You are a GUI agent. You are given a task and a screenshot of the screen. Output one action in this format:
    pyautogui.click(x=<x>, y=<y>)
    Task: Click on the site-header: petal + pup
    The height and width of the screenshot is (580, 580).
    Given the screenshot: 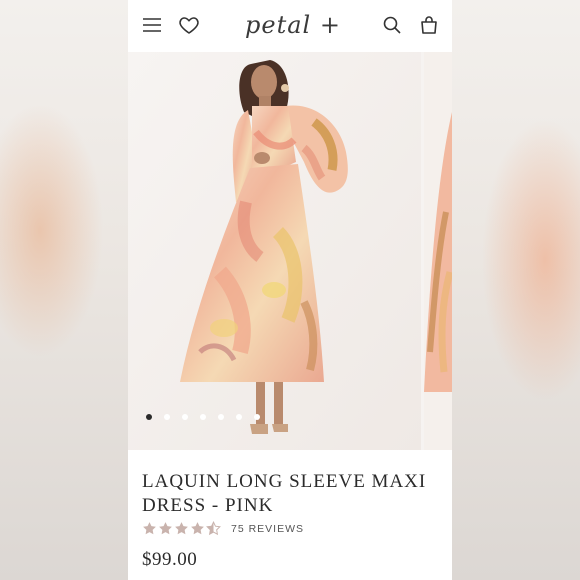 What is the action you would take?
    pyautogui.click(x=290, y=36)
    